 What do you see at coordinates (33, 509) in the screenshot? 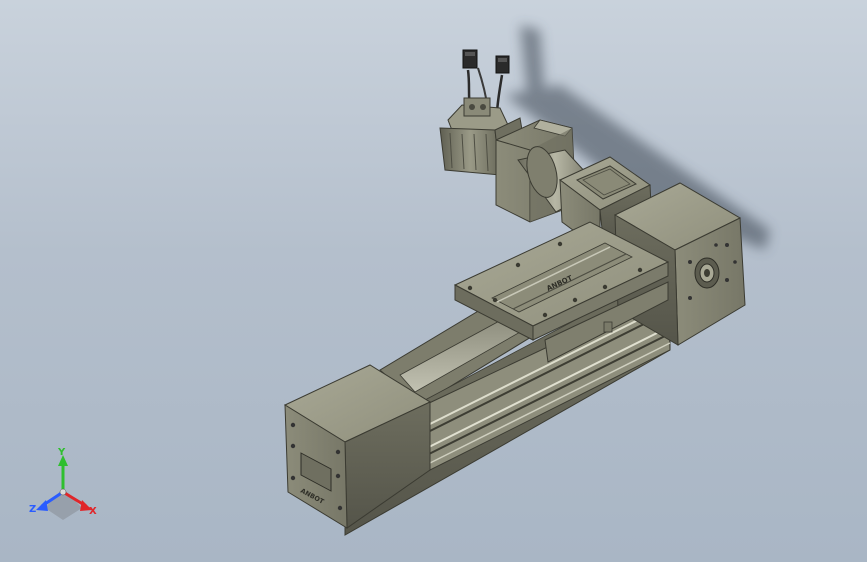
I see `triad-z-label: Z` at bounding box center [33, 509].